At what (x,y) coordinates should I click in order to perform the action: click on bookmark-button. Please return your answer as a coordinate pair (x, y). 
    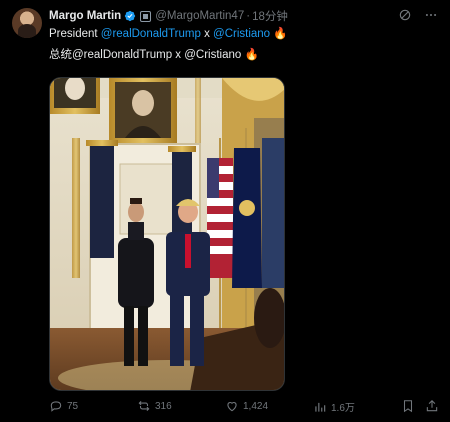
    Looking at the image, I should click on (408, 406).